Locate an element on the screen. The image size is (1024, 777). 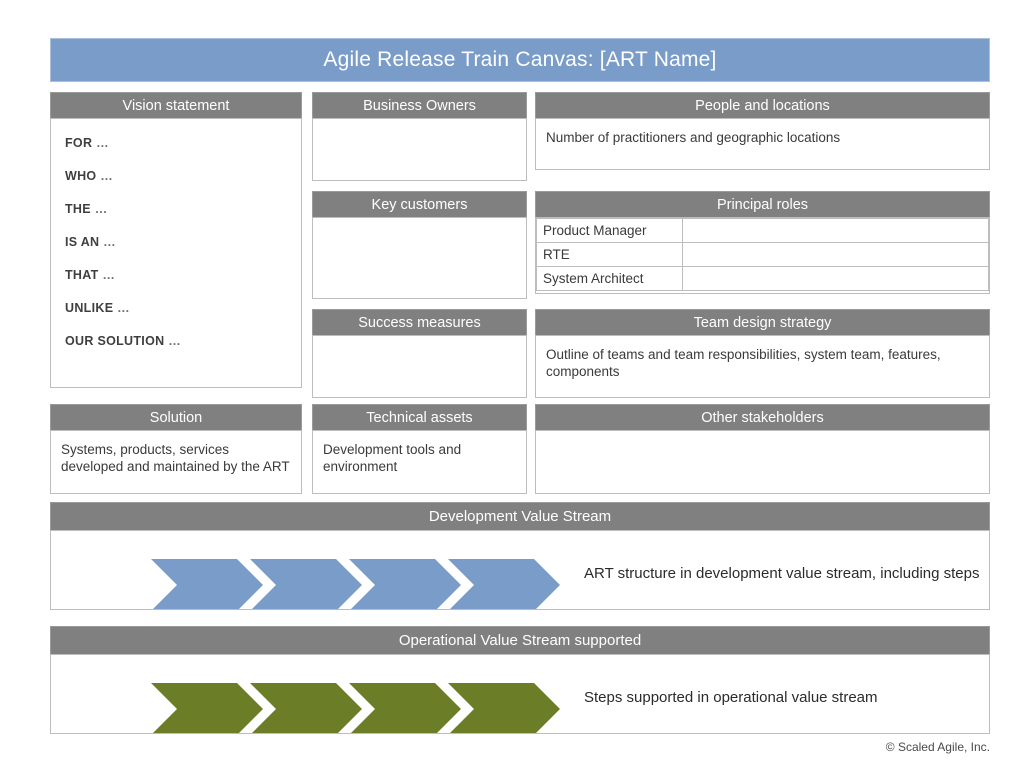
operational-chevron-row is located at coordinates (355, 708).